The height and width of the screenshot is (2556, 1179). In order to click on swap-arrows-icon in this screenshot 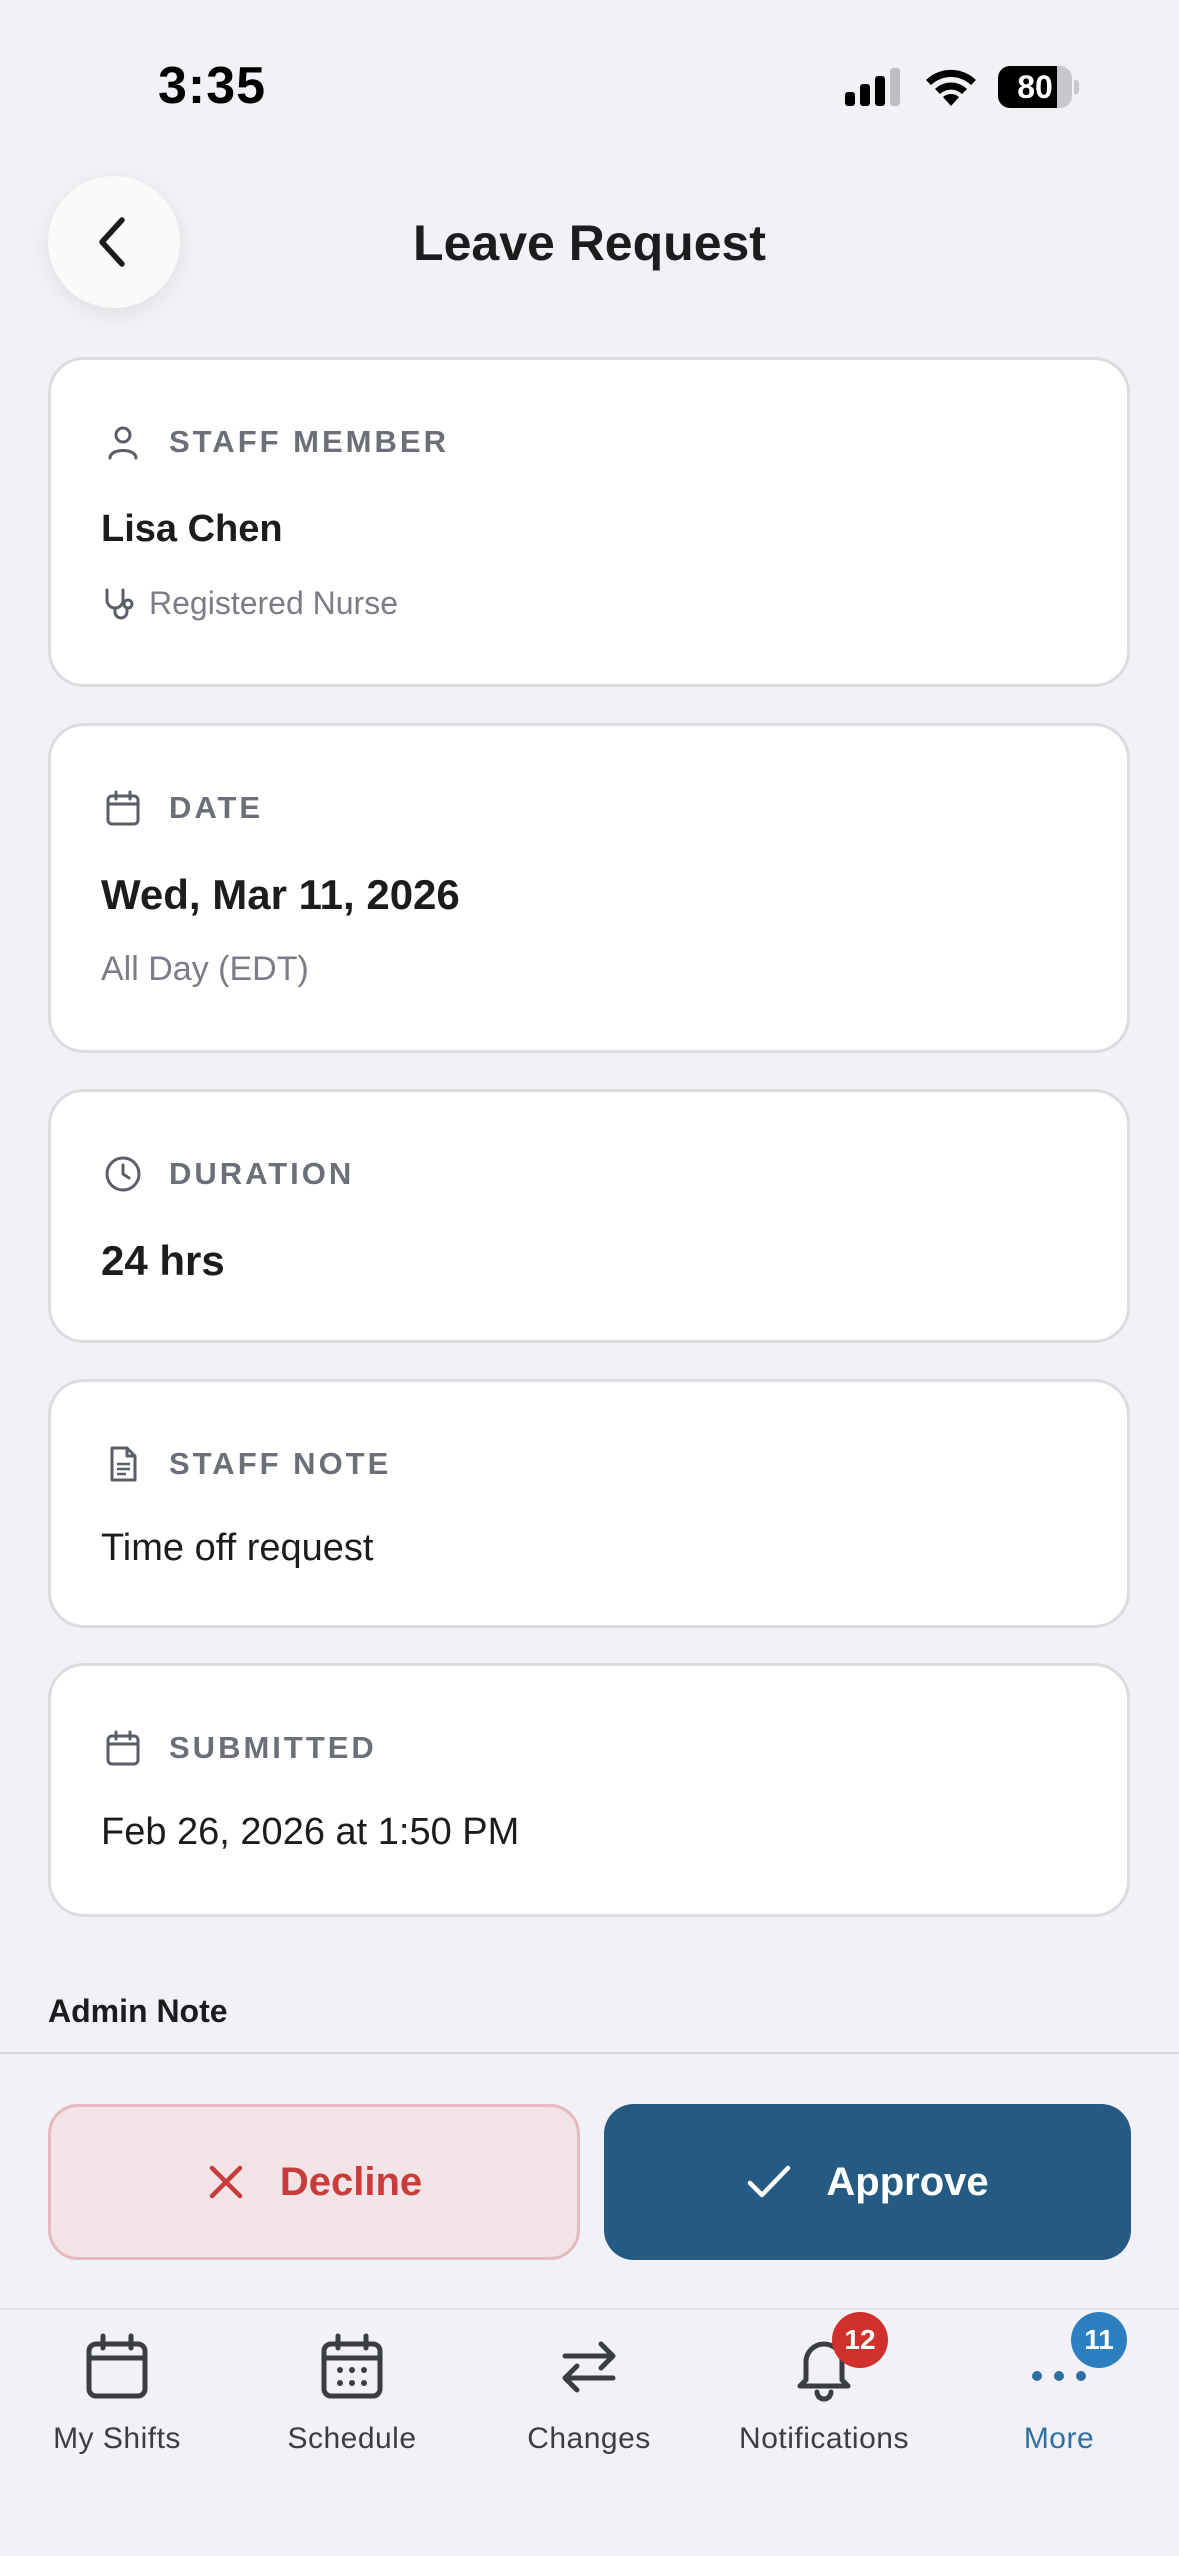, I will do `click(589, 2367)`.